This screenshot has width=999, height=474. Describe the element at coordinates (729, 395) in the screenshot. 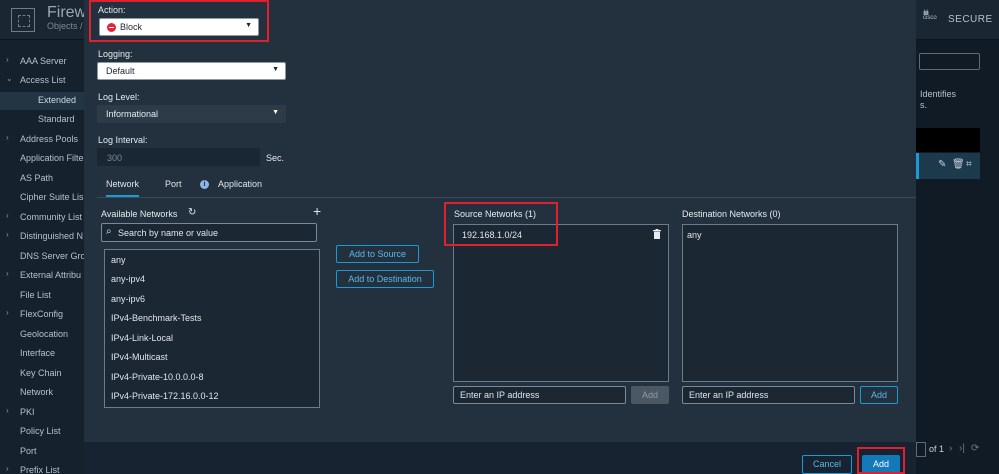

I see `destination-ip-placeholder: Enter an IP address` at that location.